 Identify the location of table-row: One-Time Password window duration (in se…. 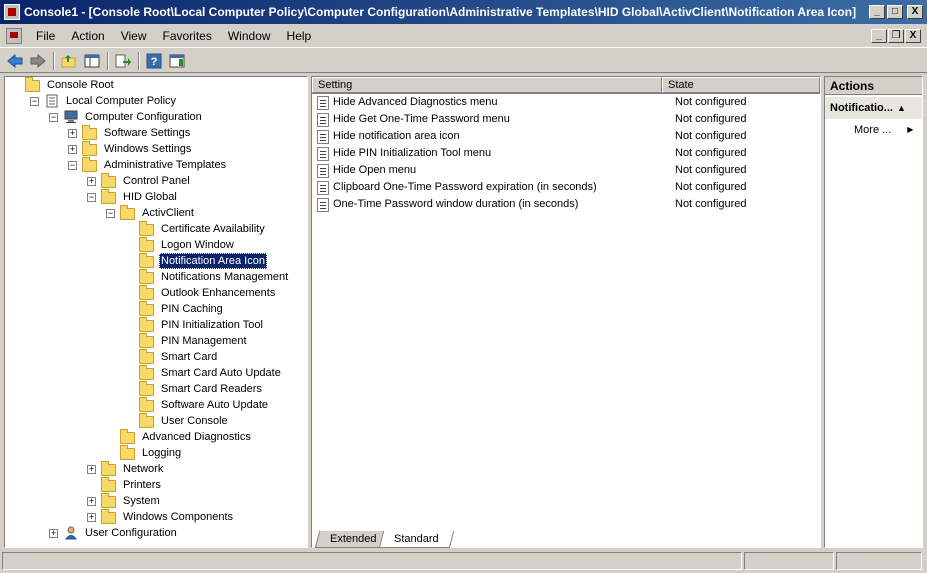
(566, 204).